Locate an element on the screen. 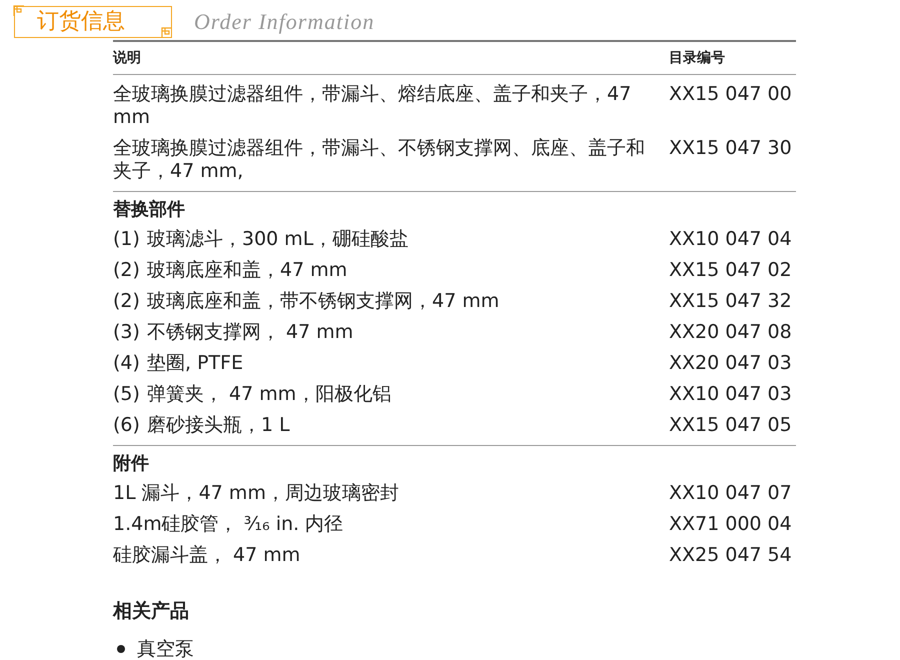  catalog-number: XX15 047 30 is located at coordinates (730, 149).